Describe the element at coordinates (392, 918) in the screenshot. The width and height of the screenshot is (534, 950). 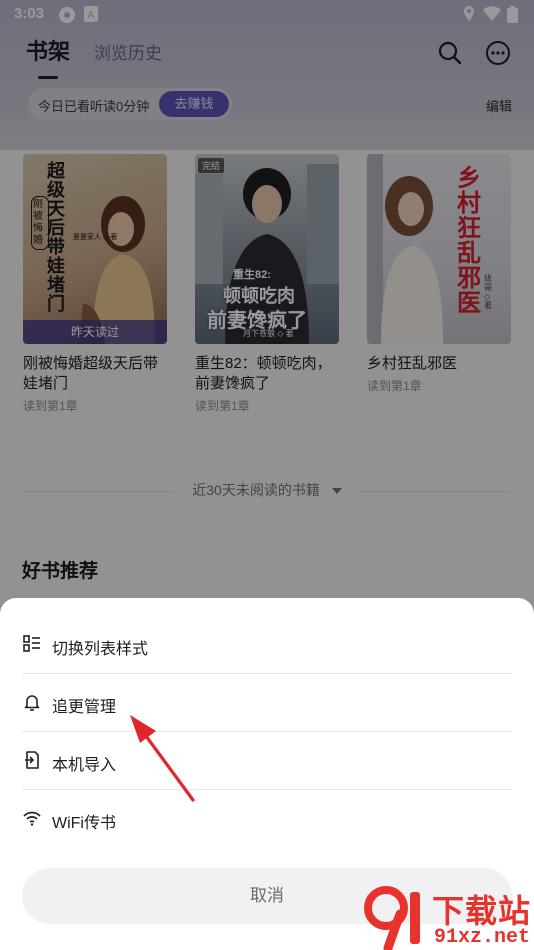
I see `watermark-logo` at that location.